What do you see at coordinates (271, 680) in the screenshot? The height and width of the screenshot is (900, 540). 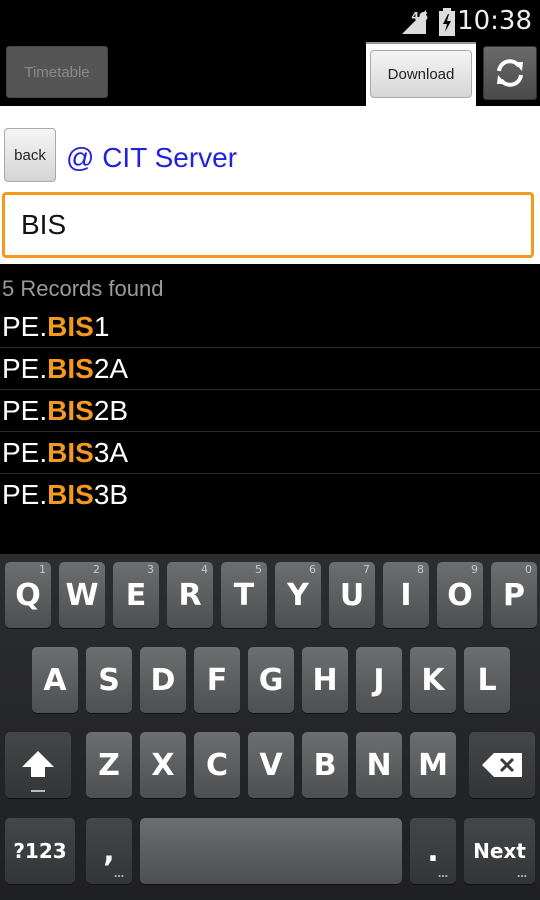 I see `key-g: G` at bounding box center [271, 680].